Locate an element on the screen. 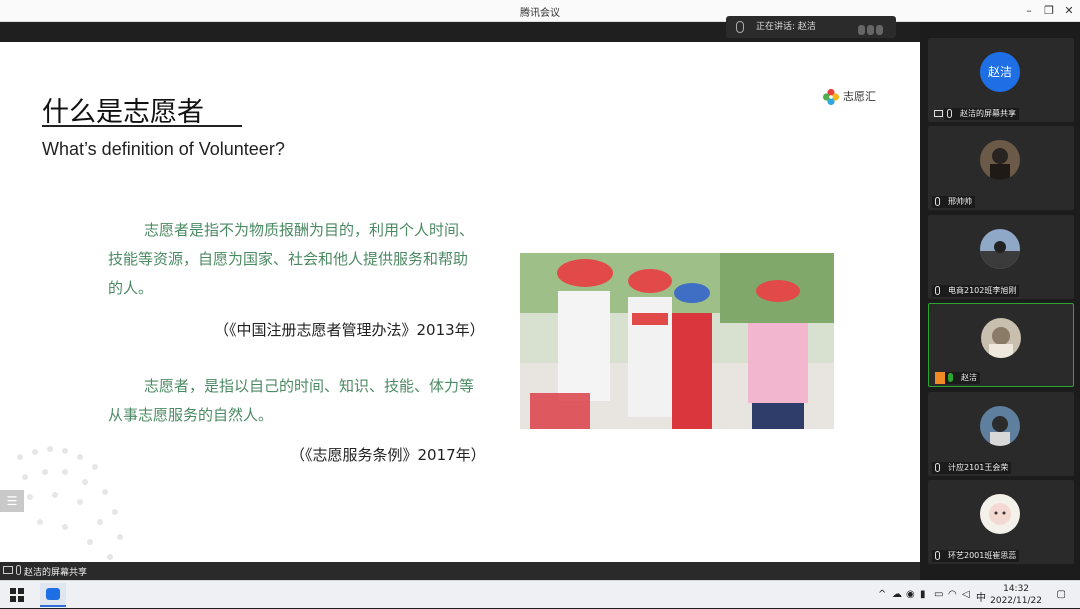  participant-tile: 计应2101王会荣 is located at coordinates (1001, 434).